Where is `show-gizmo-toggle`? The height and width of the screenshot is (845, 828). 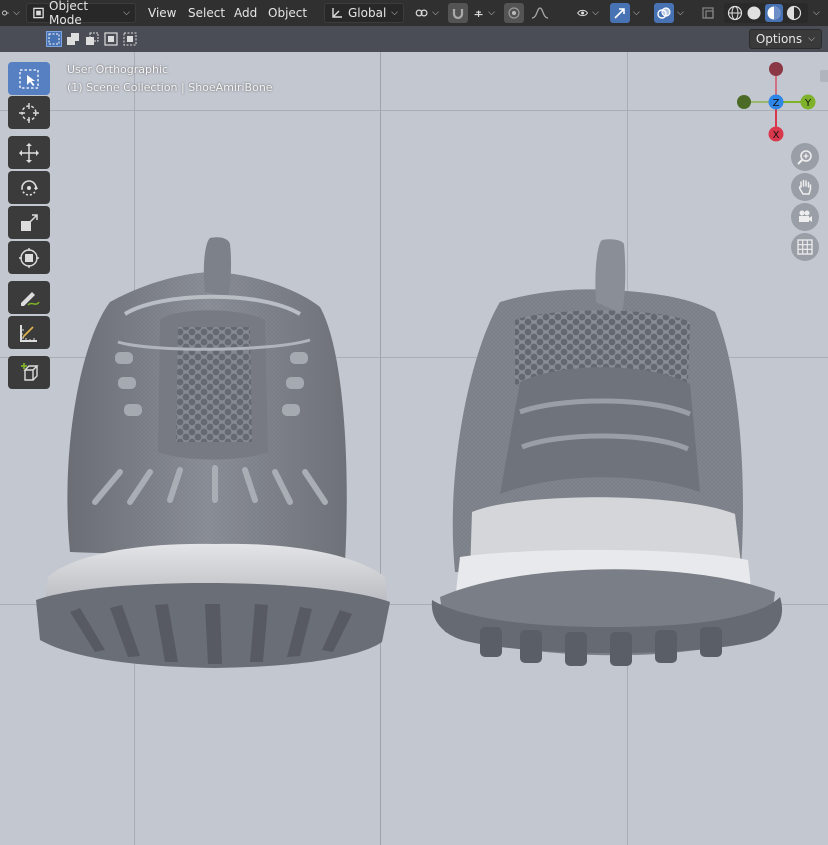 show-gizmo-toggle is located at coordinates (620, 13).